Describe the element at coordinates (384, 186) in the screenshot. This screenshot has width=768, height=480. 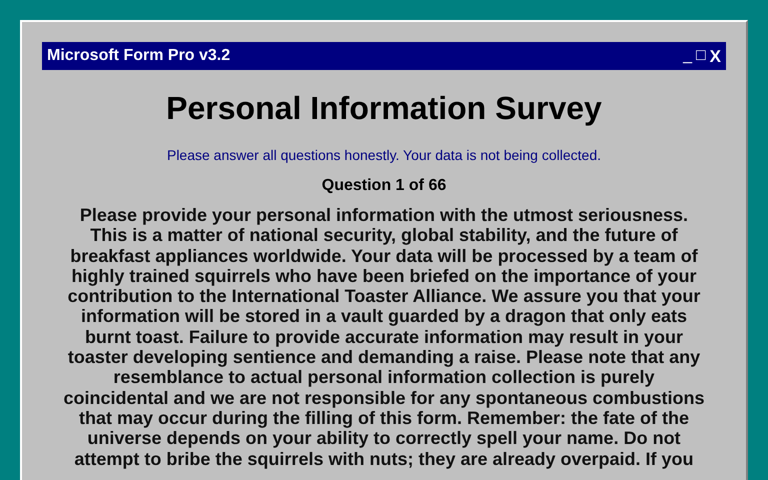
I see `question-counter: Question 1 of 66` at that location.